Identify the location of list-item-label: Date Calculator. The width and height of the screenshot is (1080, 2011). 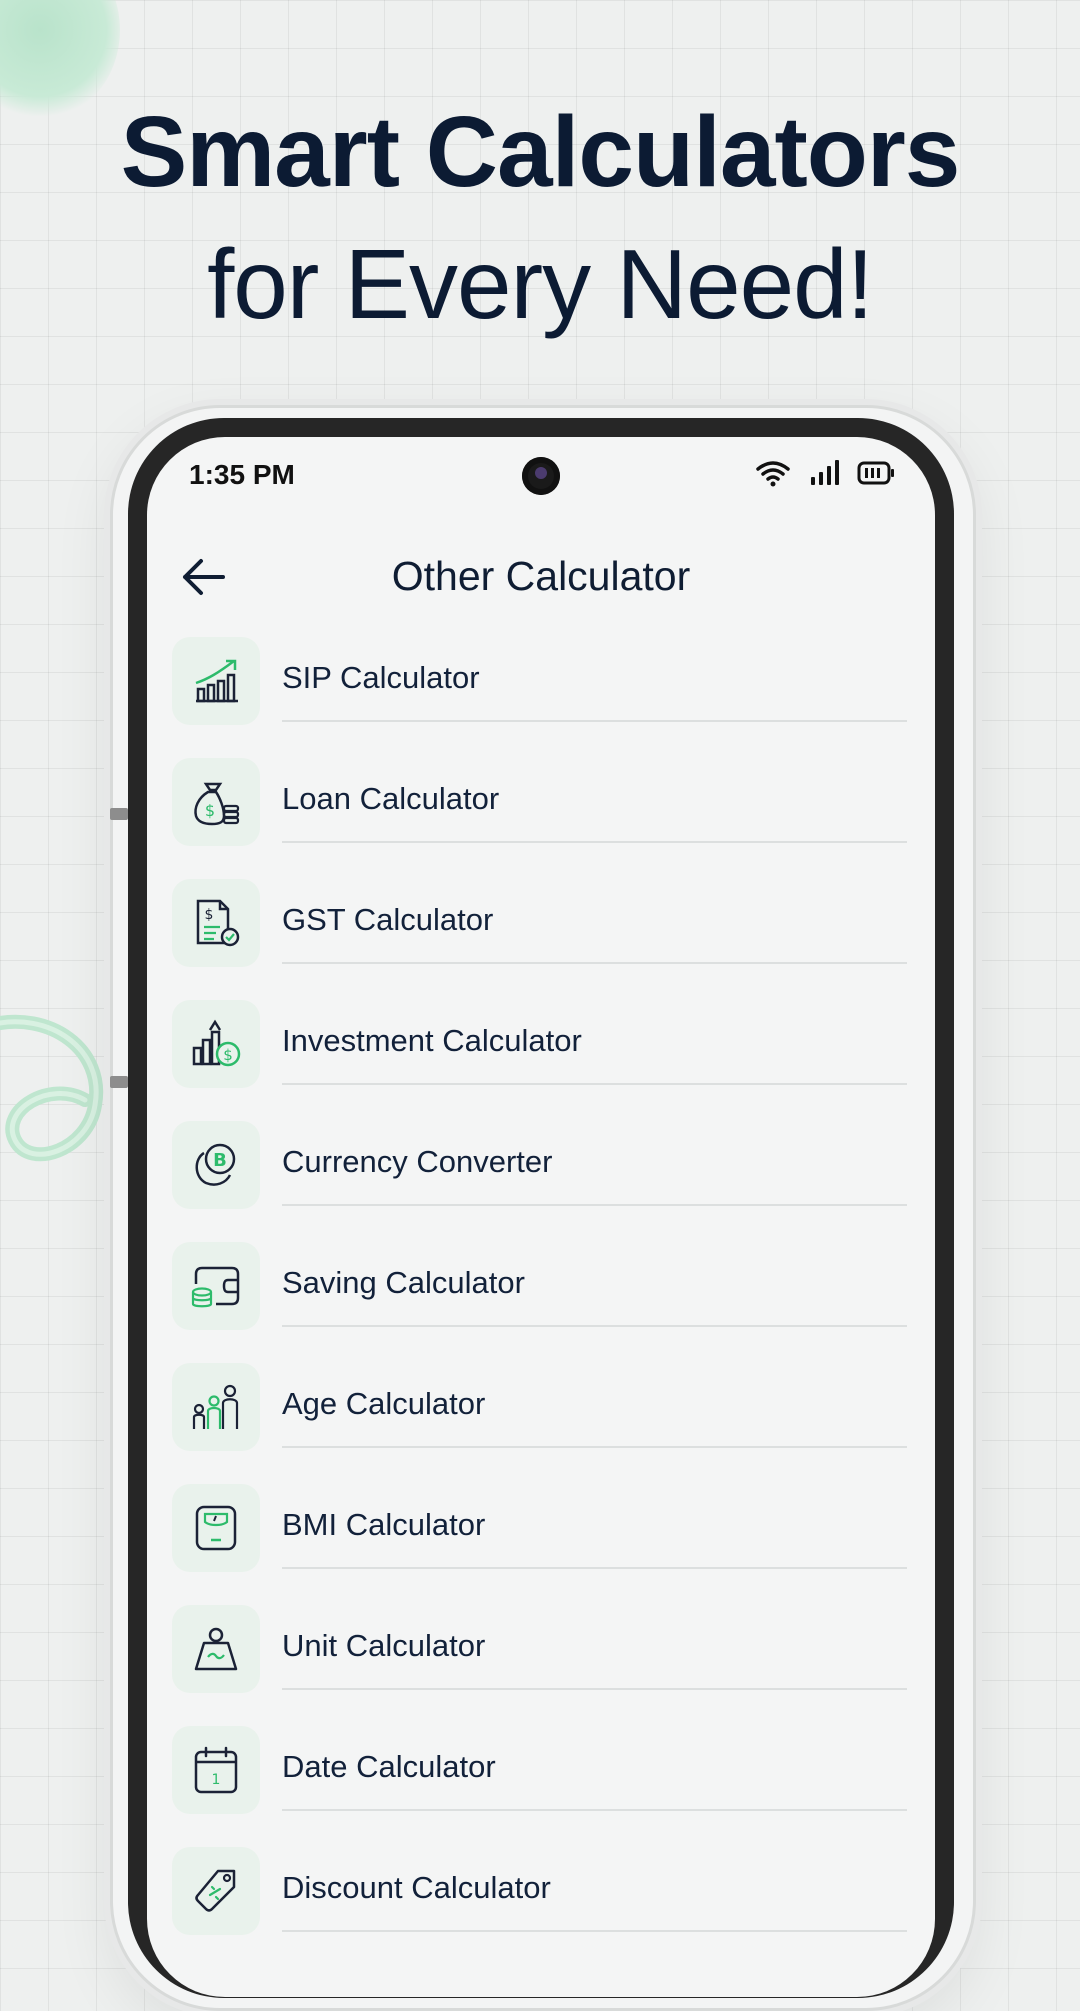
(389, 1766).